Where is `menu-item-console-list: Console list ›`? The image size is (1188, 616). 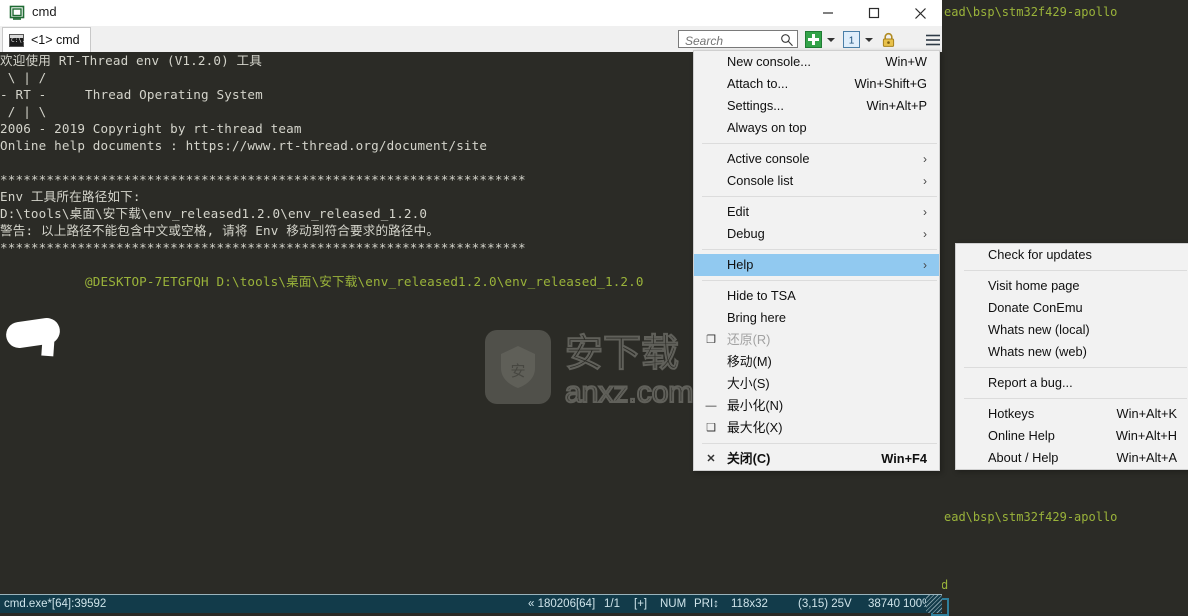 menu-item-console-list: Console list › is located at coordinates (816, 181).